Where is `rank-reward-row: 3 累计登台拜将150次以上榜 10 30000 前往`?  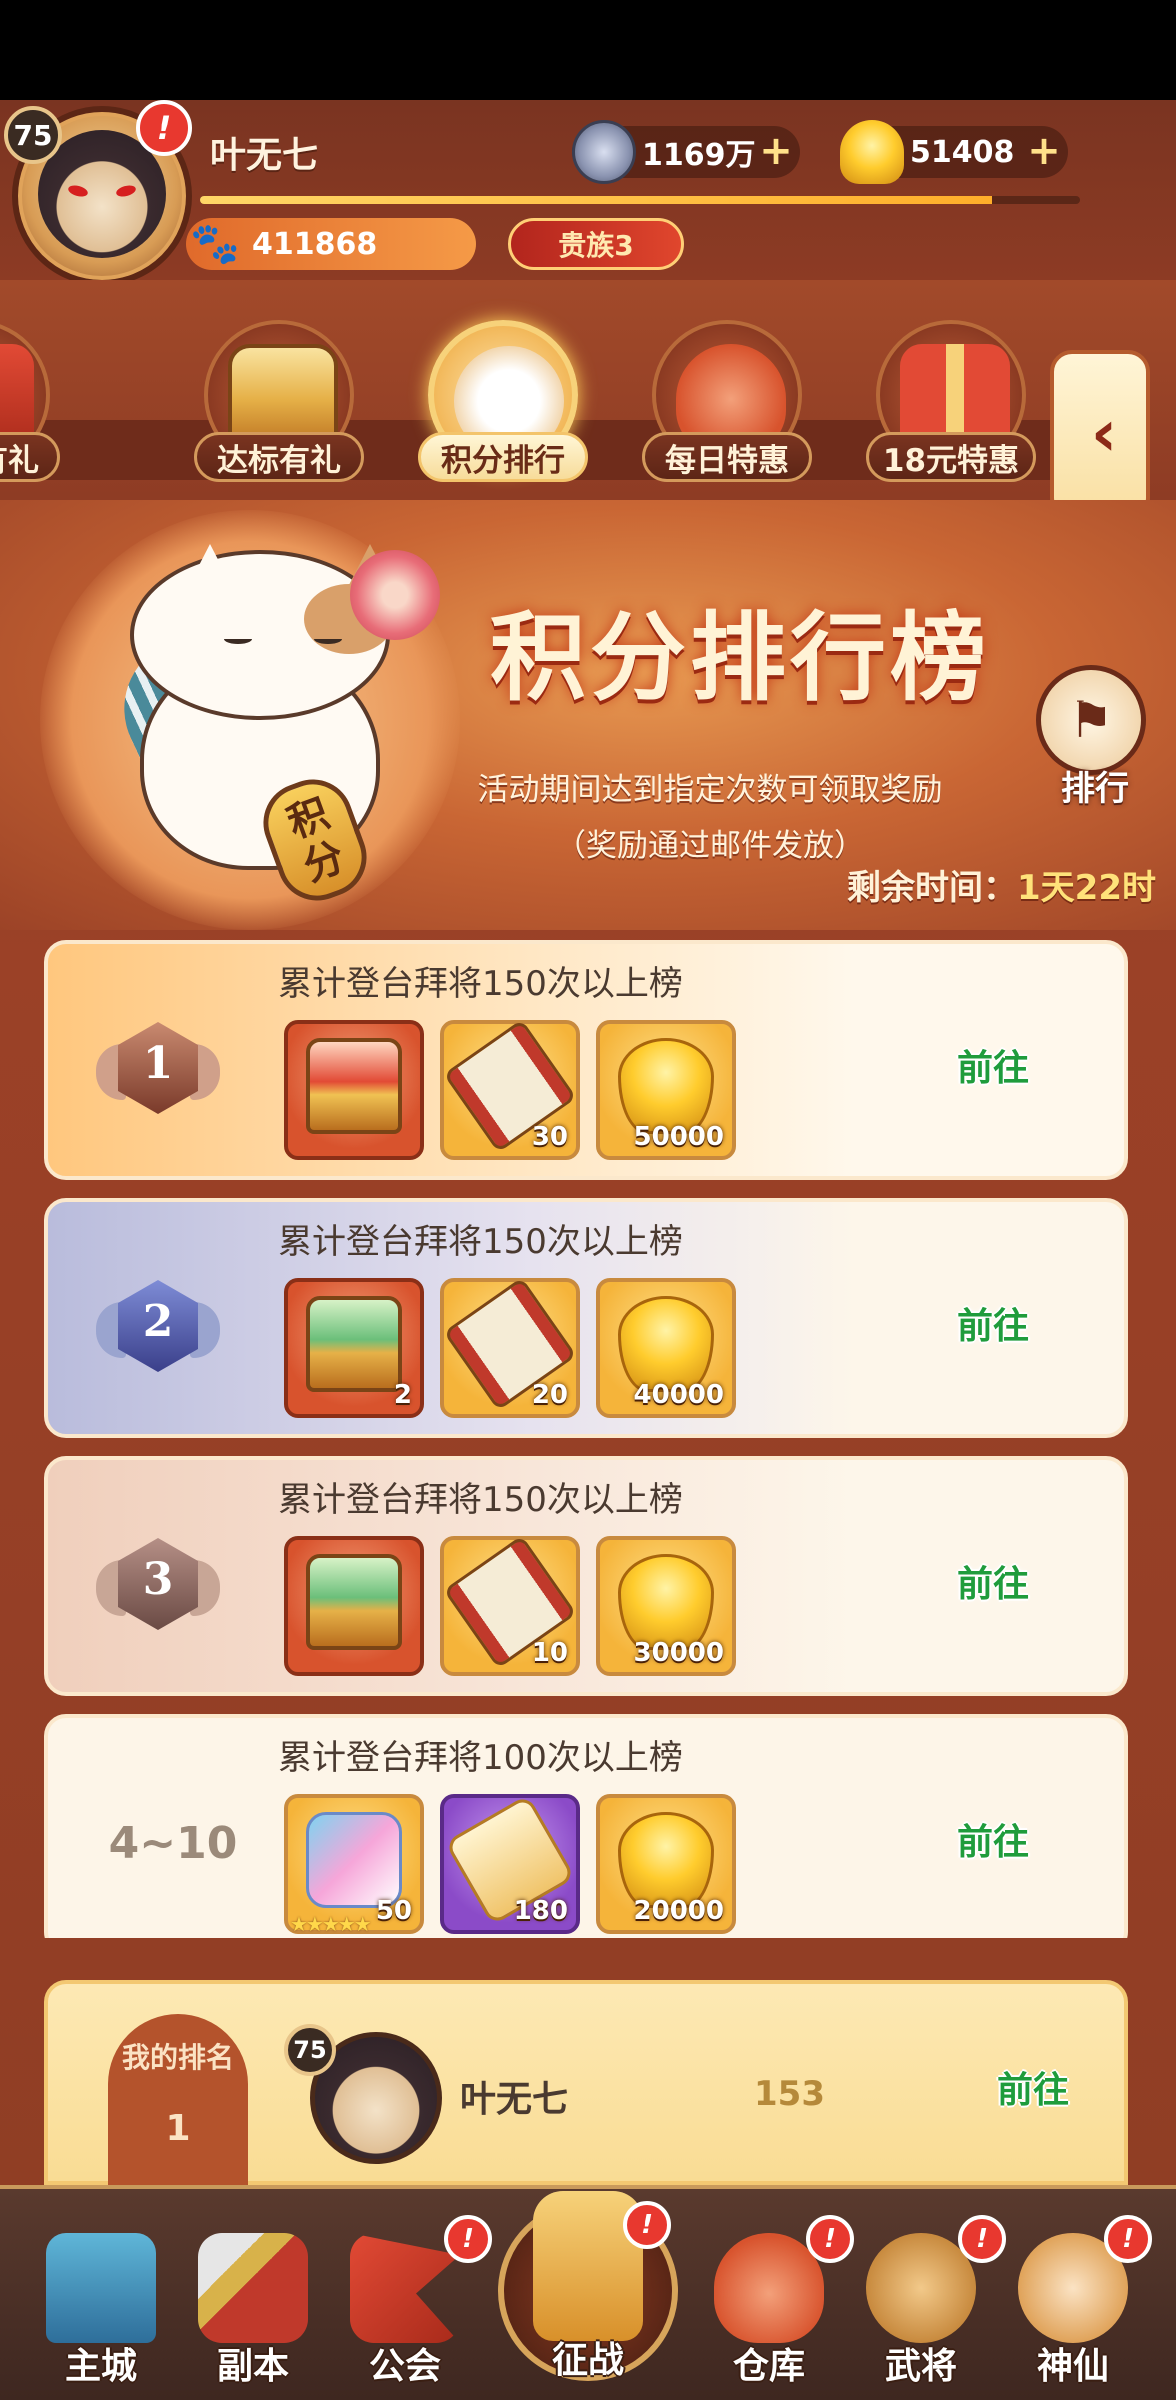
rank-reward-row: 3 累计登台拜将150次以上榜 10 30000 前往 is located at coordinates (586, 1576).